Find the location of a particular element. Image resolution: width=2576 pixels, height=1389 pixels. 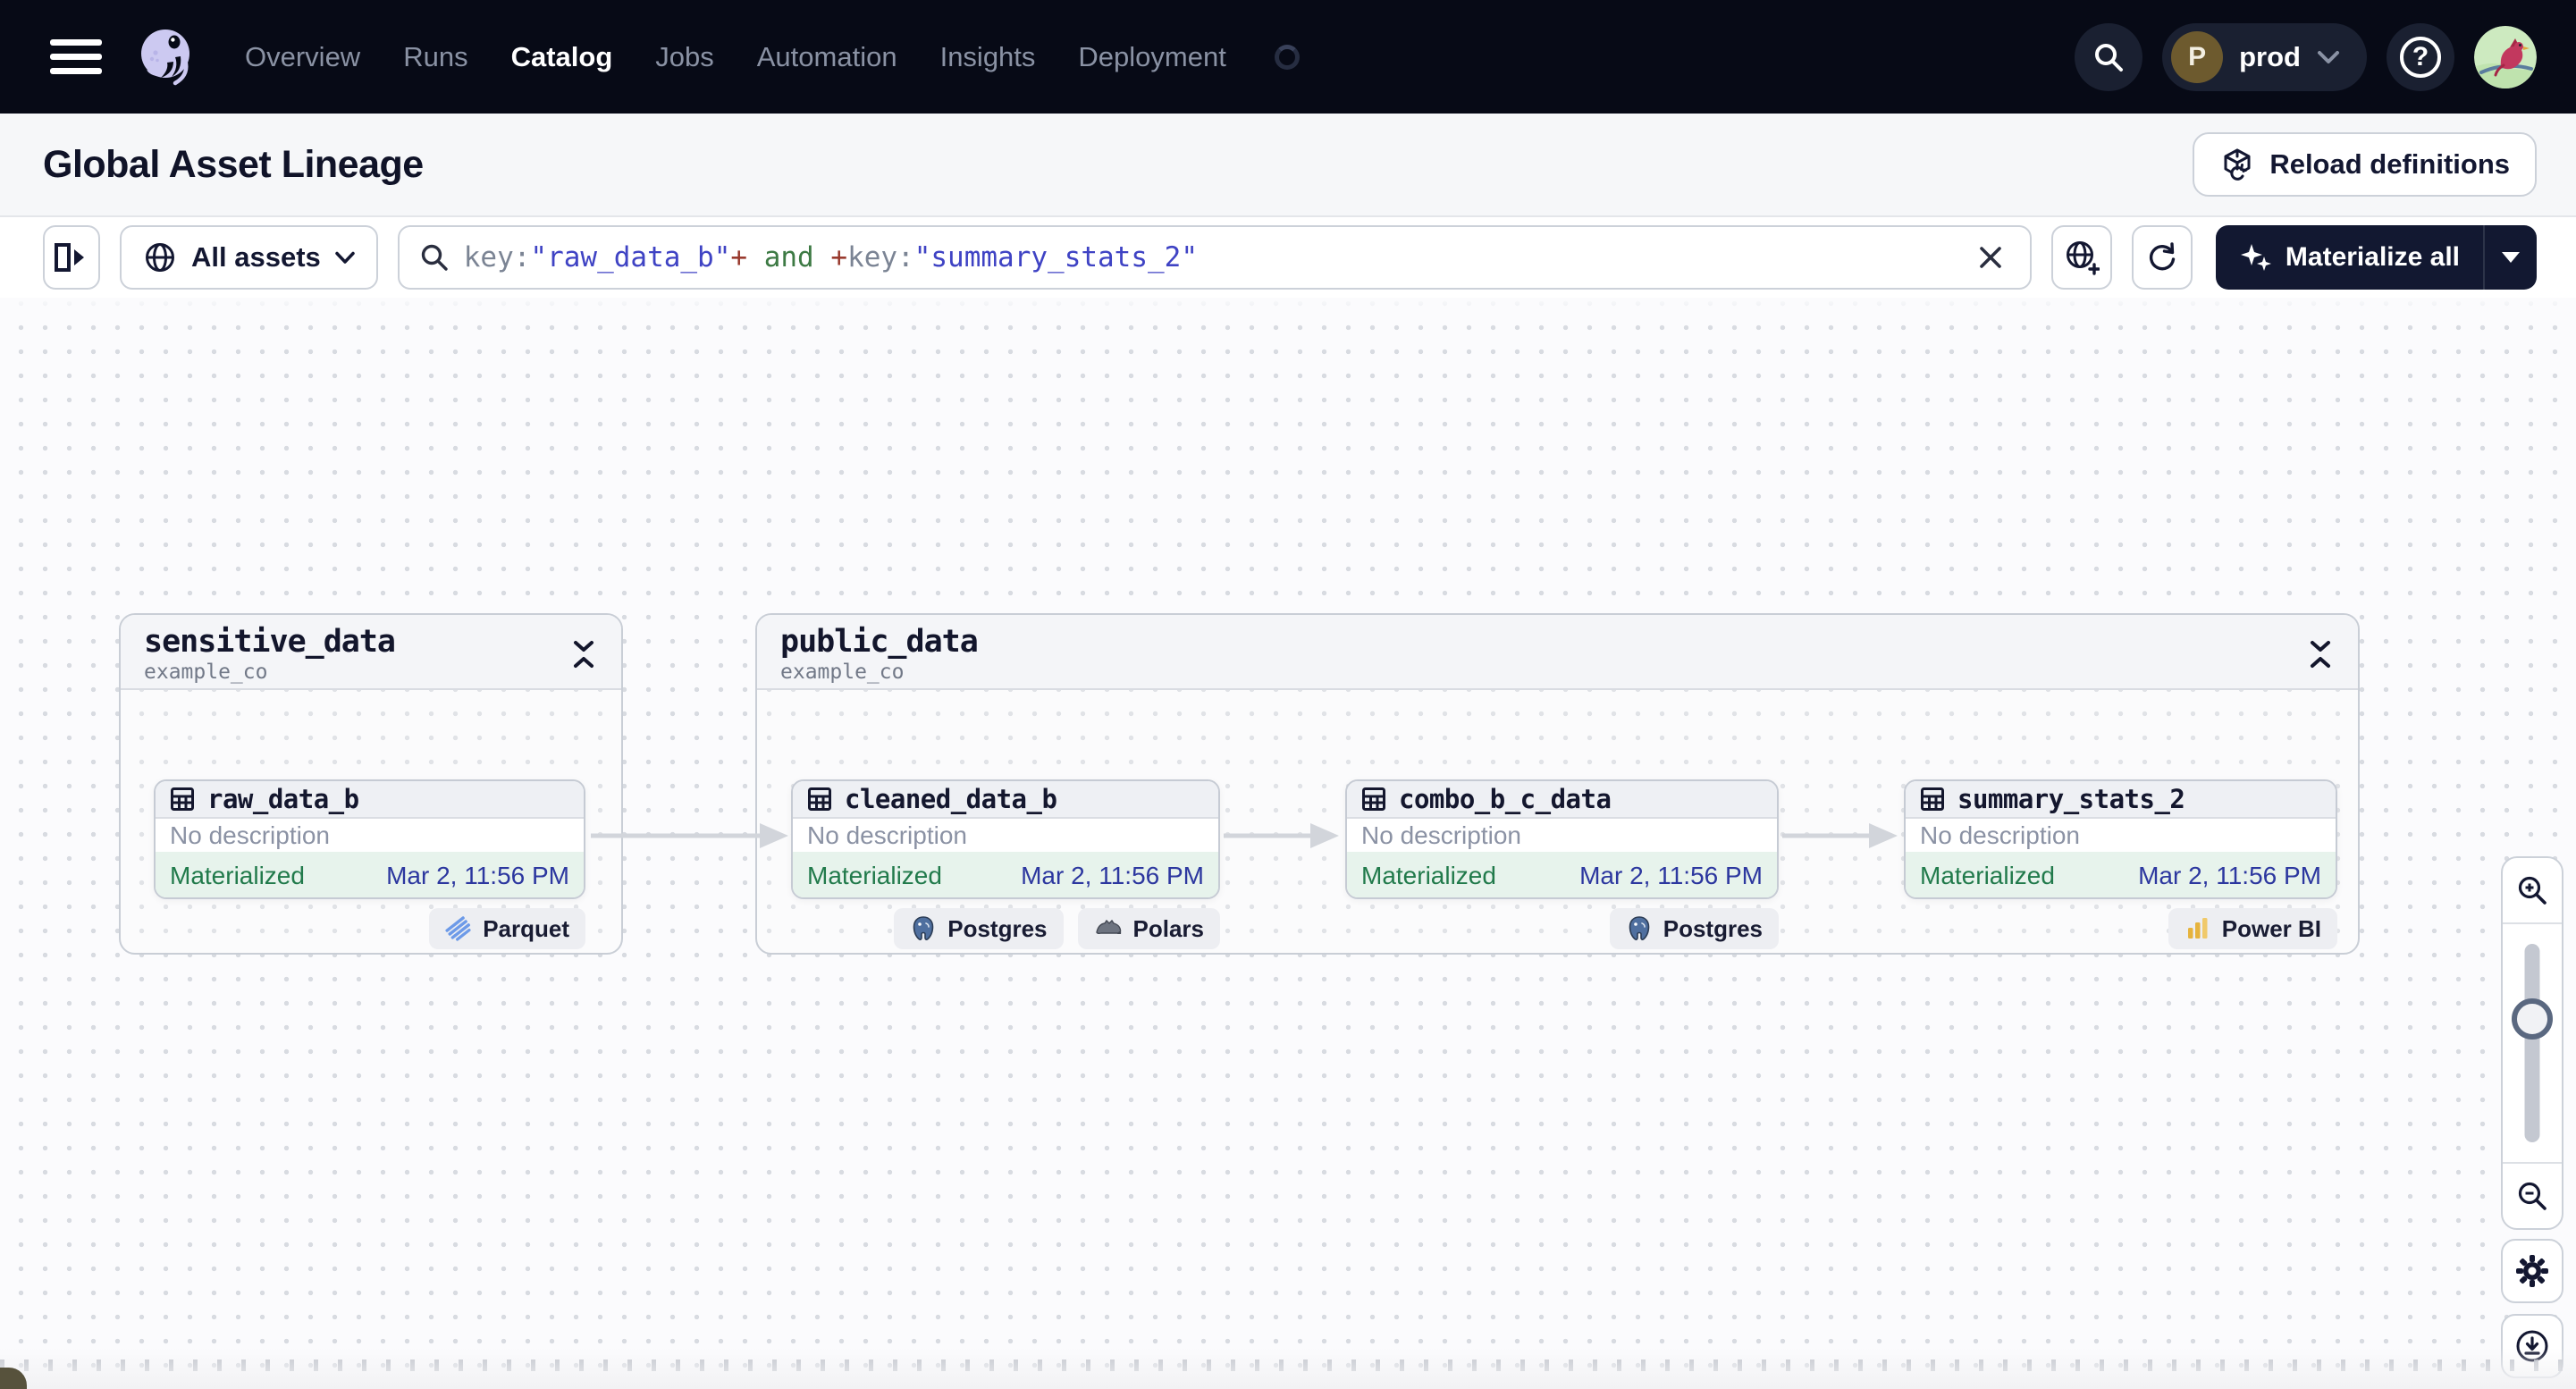

materialize-split-button: Materialize all is located at coordinates (2376, 257).